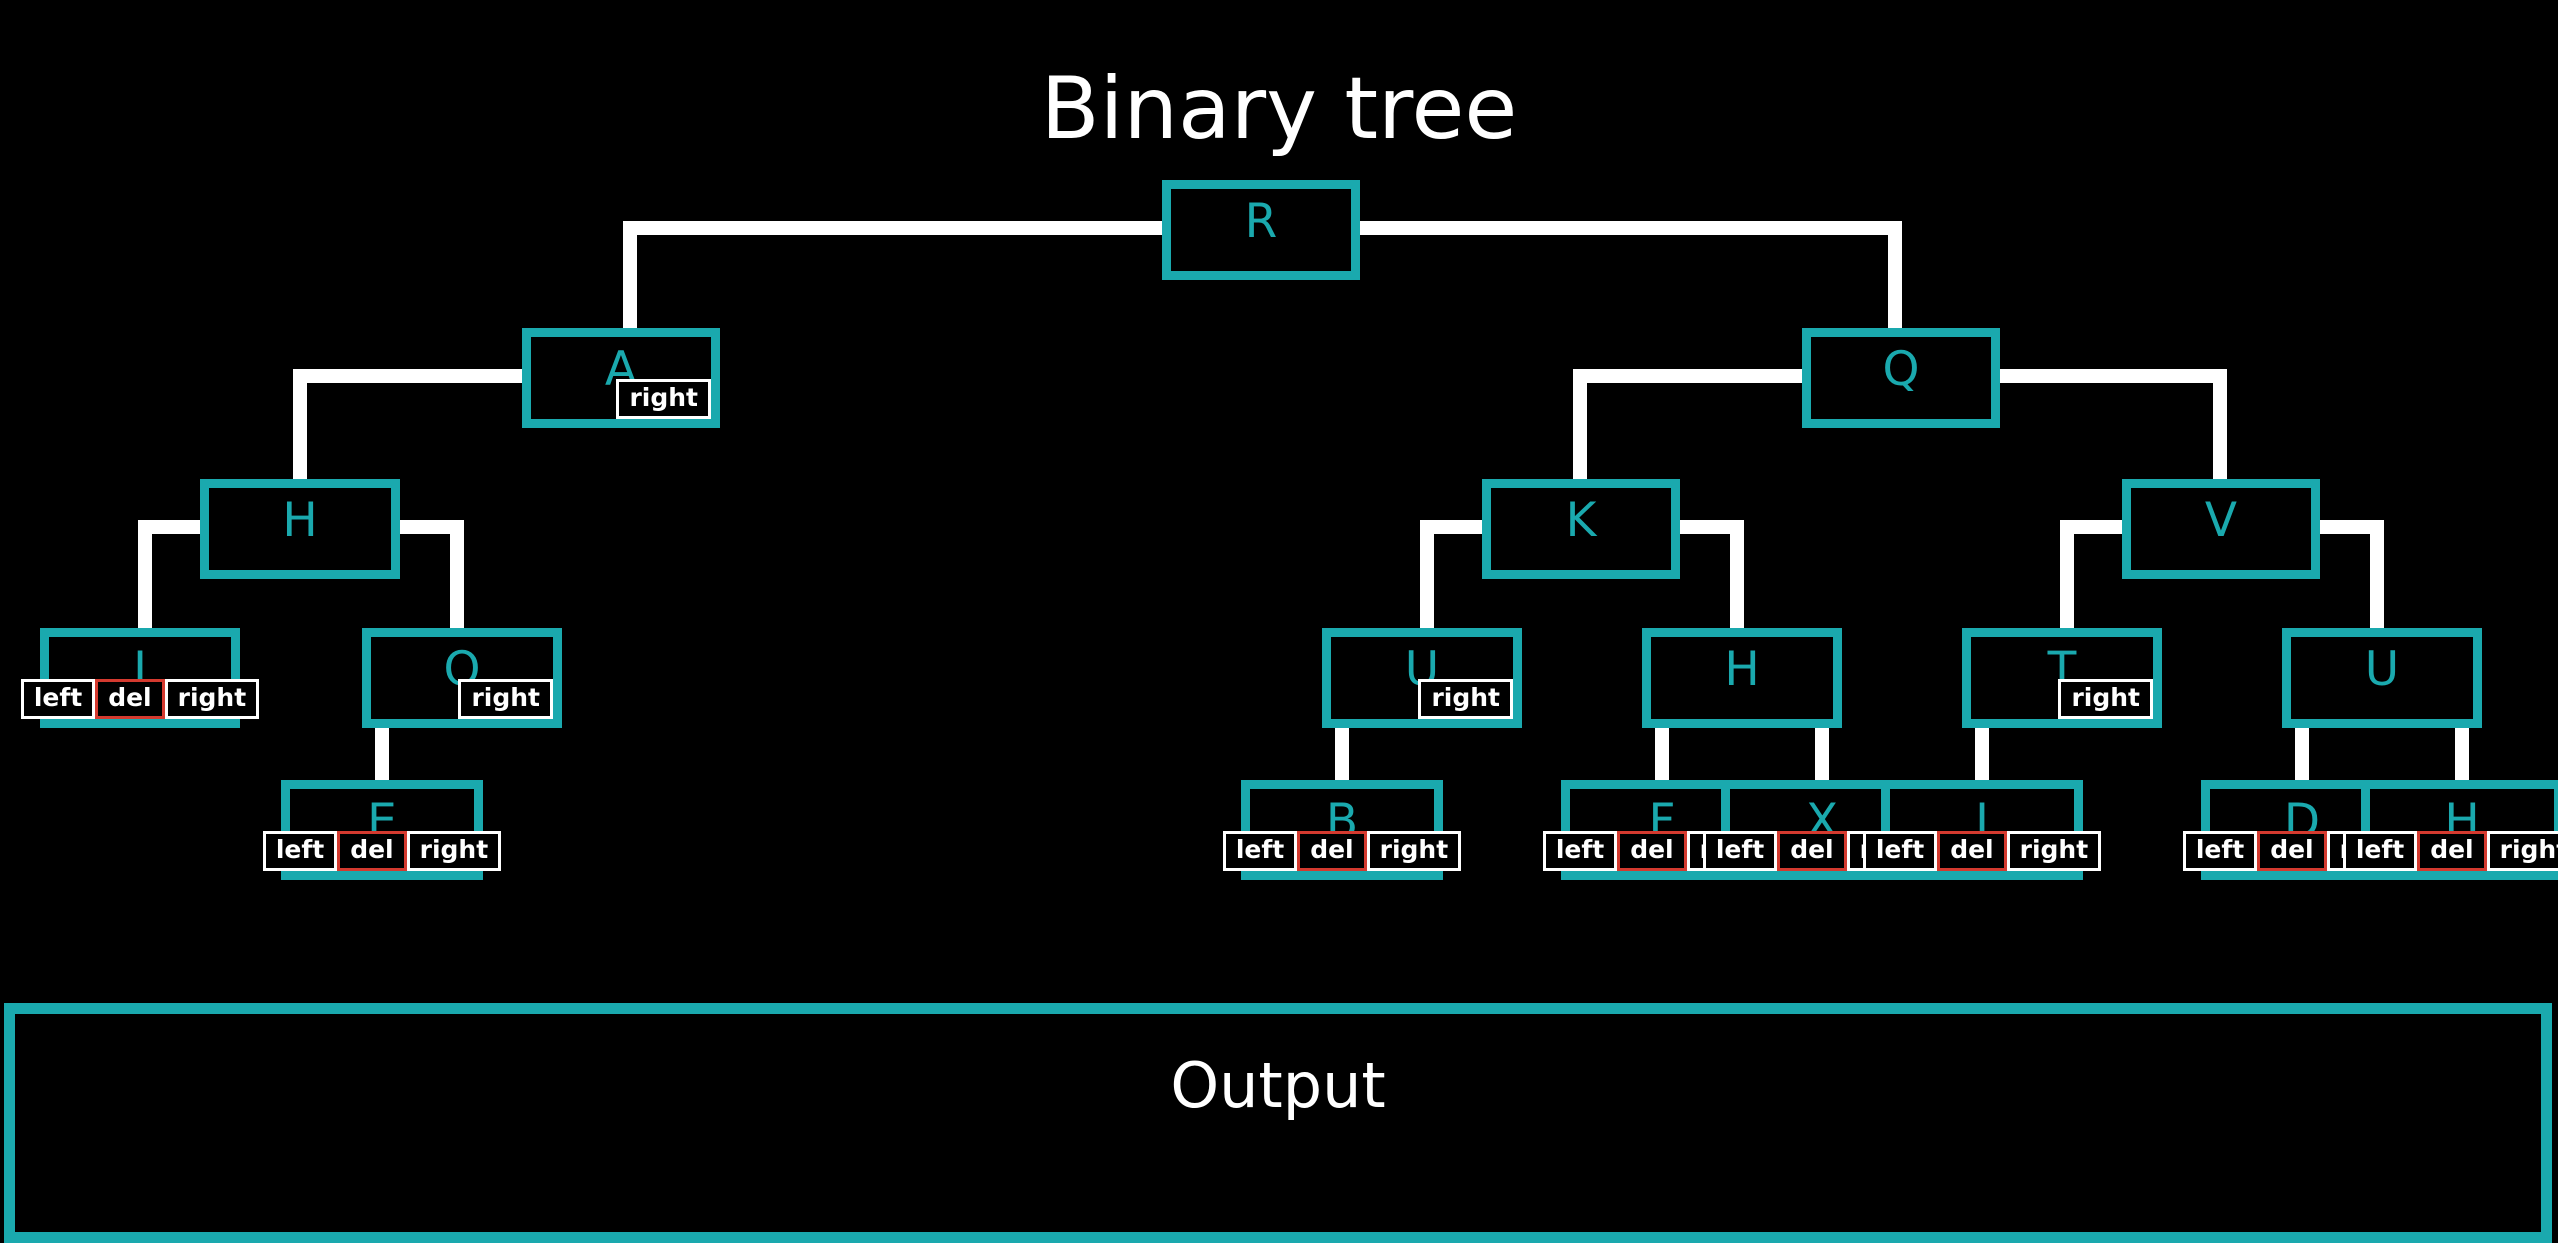 The width and height of the screenshot is (2558, 1243). I want to click on tree-node-label: K, so click(1581, 520).